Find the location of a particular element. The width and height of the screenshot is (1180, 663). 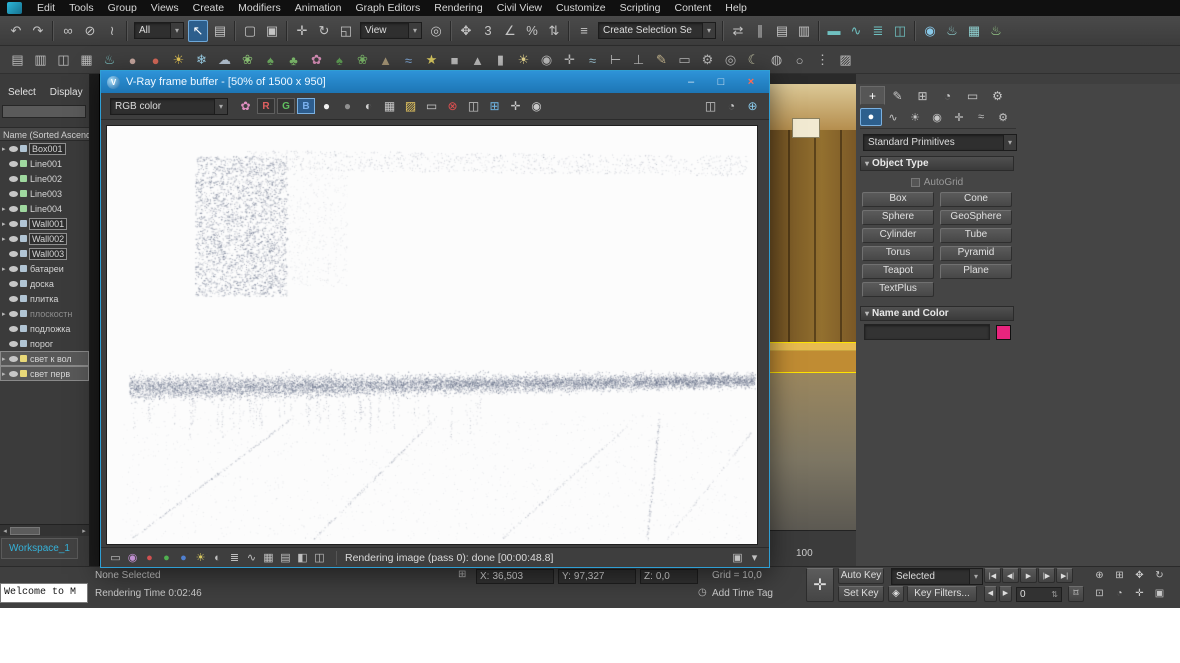

dope-sheet-icon: ≣ is located at coordinates (878, 31).